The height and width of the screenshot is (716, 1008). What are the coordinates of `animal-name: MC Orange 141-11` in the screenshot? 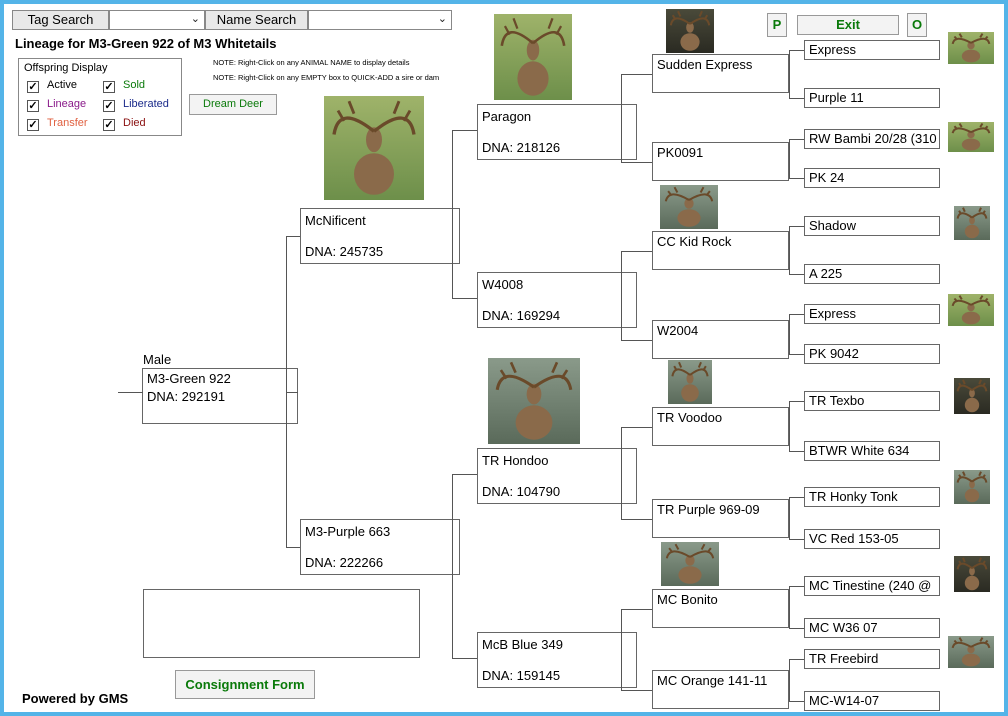 It's located at (720, 681).